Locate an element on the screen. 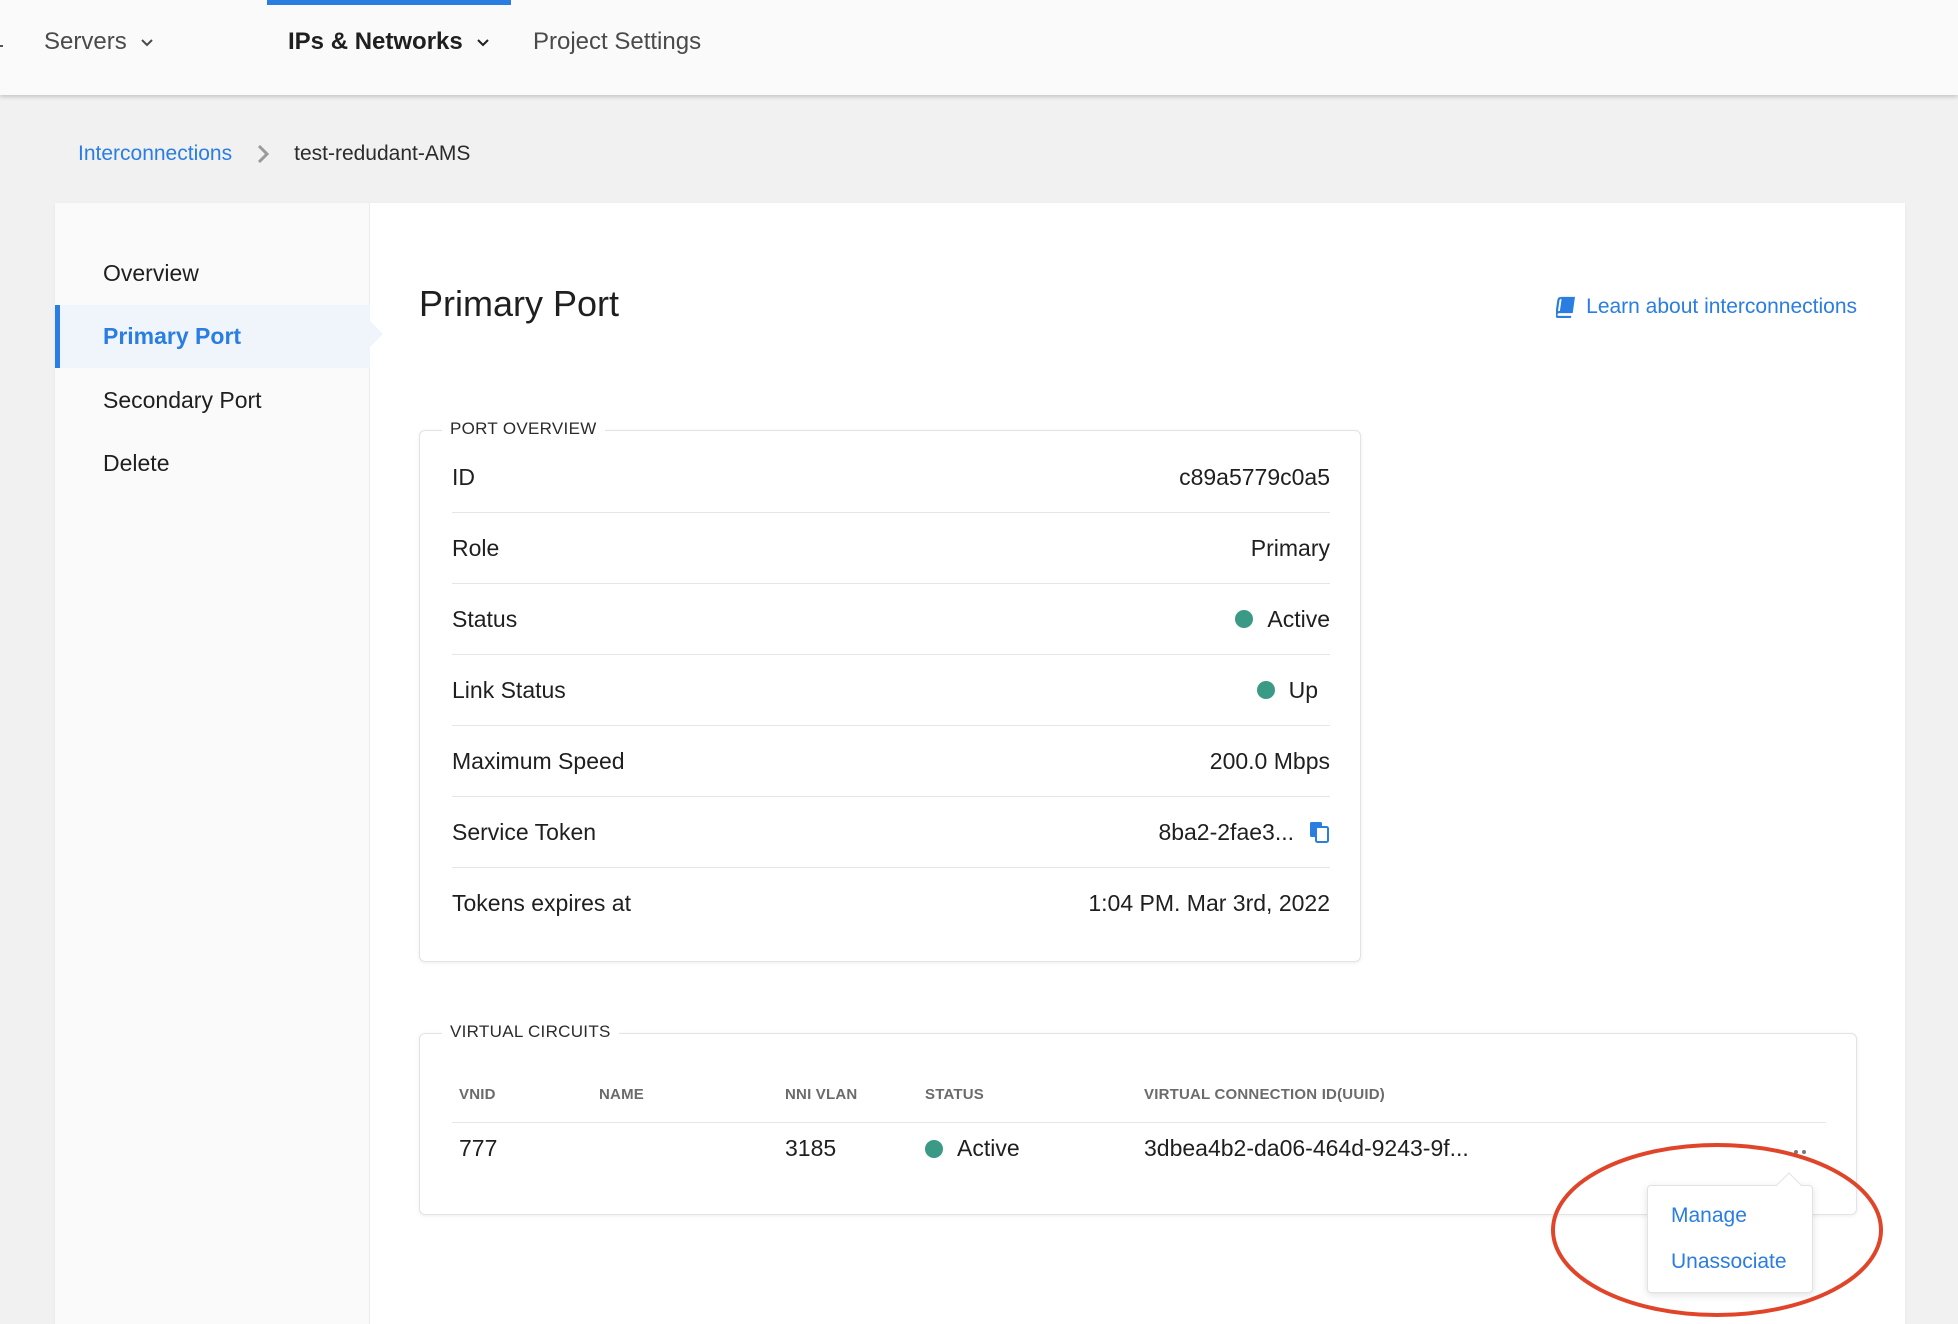 This screenshot has height=1324, width=1958. menu-item-manage: Manage is located at coordinates (1709, 1216).